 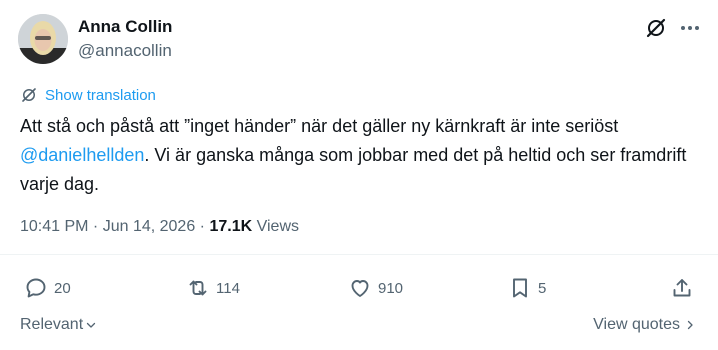 What do you see at coordinates (100, 95) in the screenshot?
I see `show-translation-label: Show translation` at bounding box center [100, 95].